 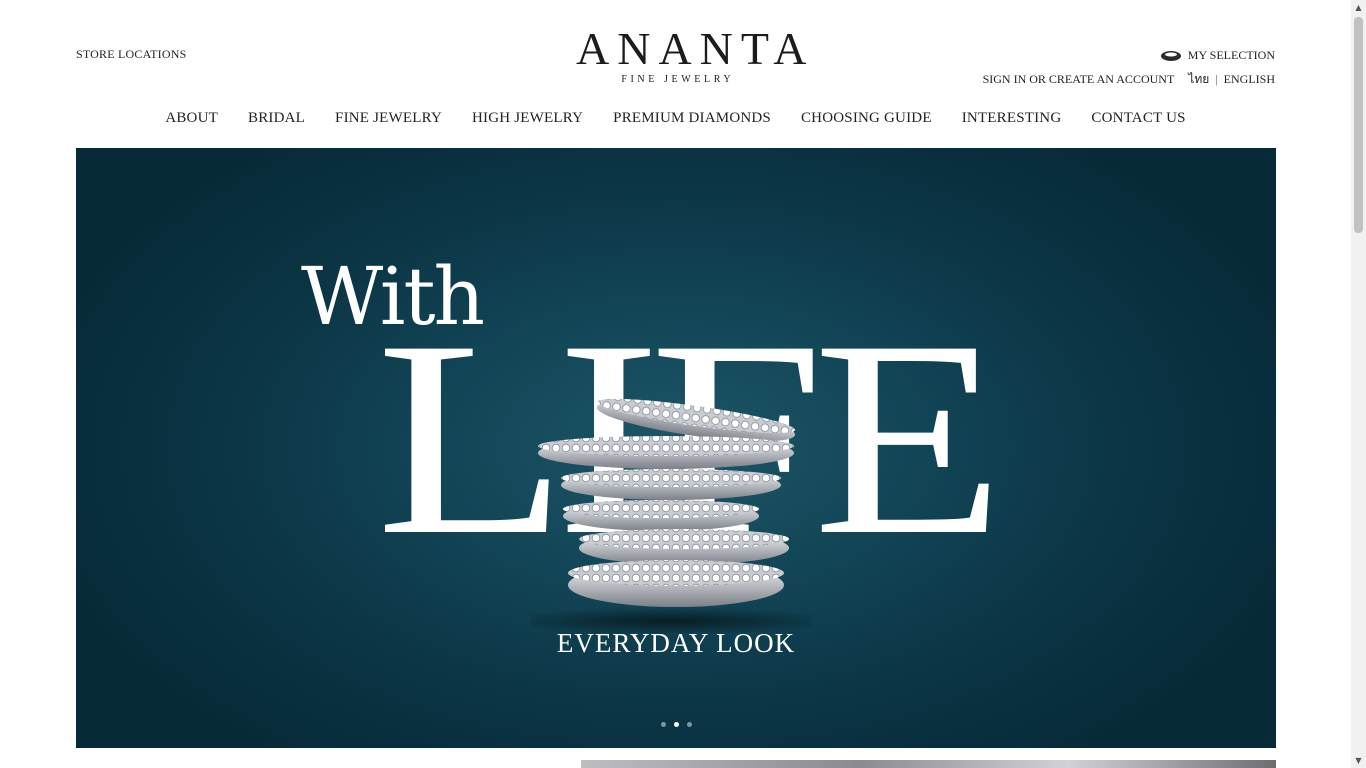 What do you see at coordinates (928, 764) in the screenshot?
I see `featured-image-strip` at bounding box center [928, 764].